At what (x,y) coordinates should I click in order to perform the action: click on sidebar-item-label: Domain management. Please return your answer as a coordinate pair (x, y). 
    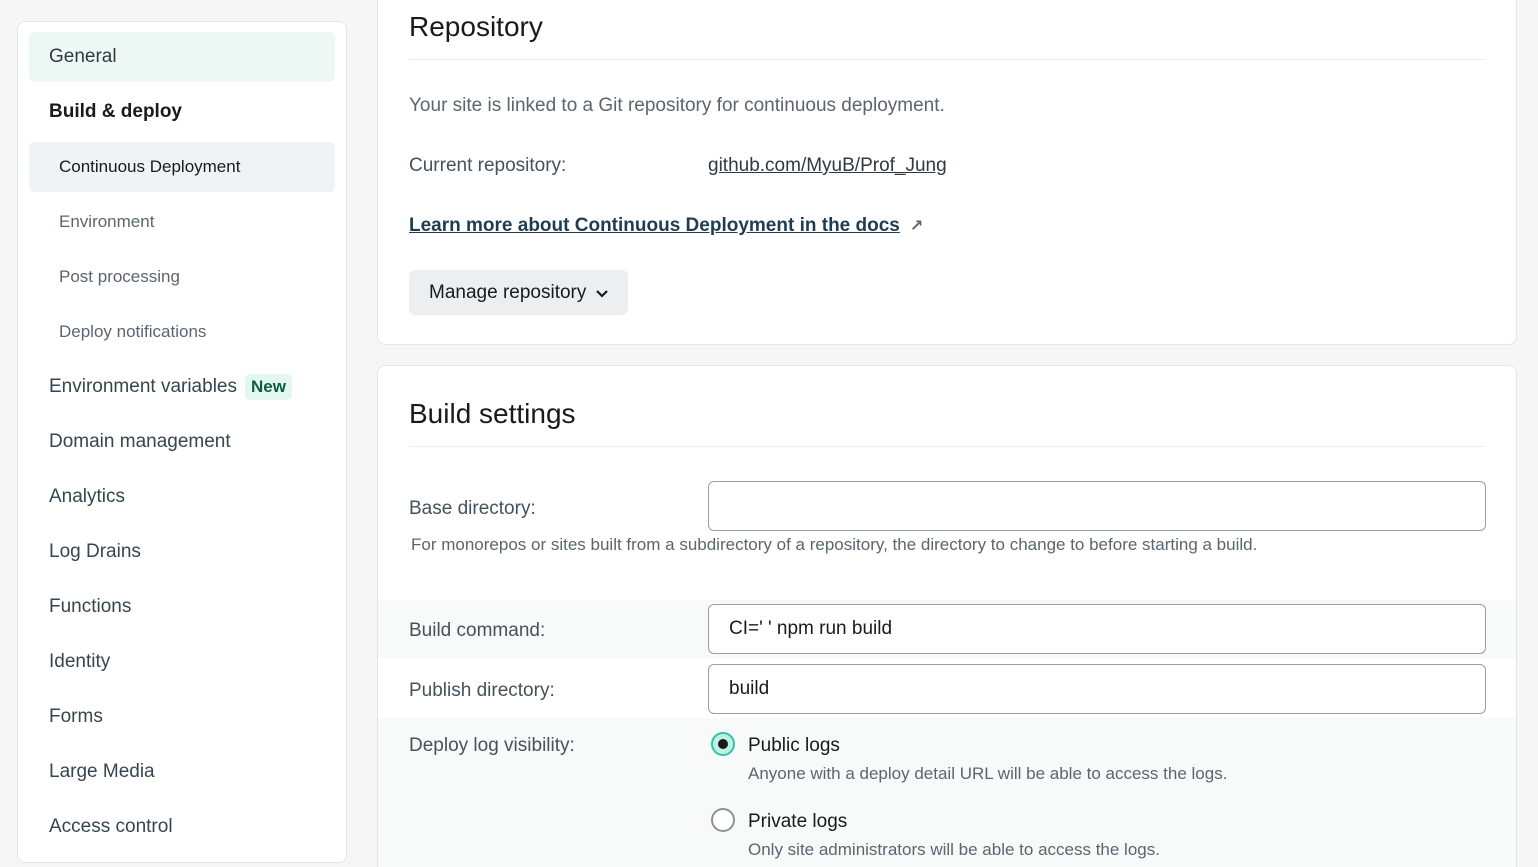
    Looking at the image, I should click on (140, 441).